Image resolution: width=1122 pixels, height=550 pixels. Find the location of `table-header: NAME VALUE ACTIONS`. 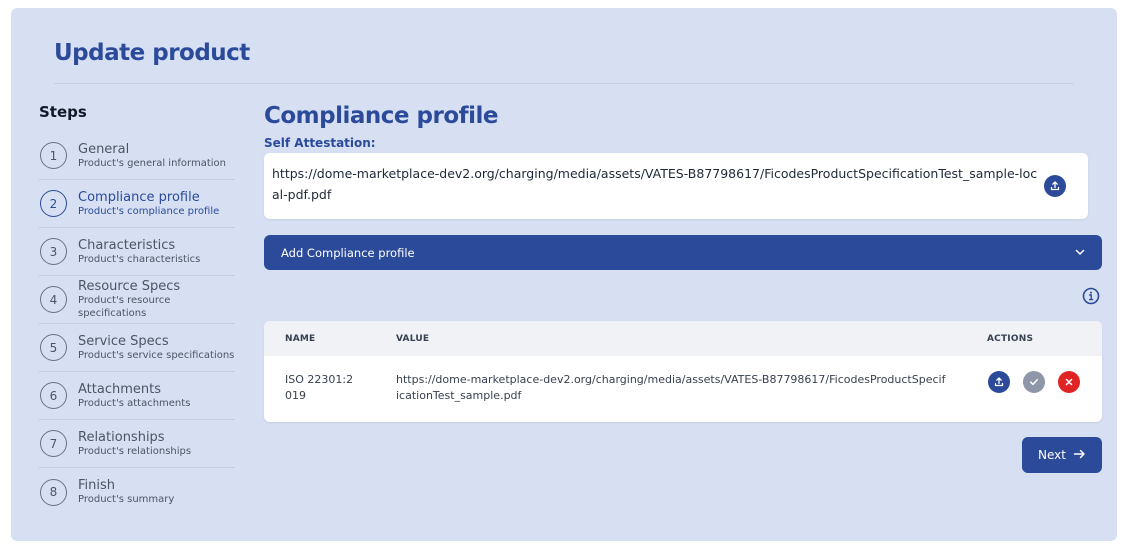

table-header: NAME VALUE ACTIONS is located at coordinates (683, 338).